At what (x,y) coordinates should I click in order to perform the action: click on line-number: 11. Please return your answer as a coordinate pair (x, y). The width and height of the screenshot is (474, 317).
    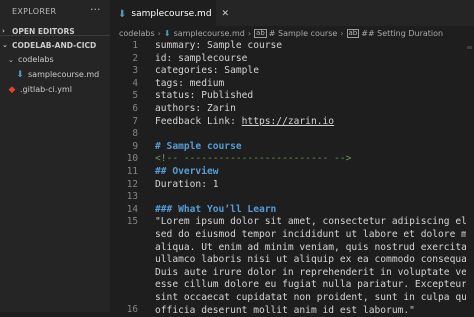
    Looking at the image, I should click on (132, 171).